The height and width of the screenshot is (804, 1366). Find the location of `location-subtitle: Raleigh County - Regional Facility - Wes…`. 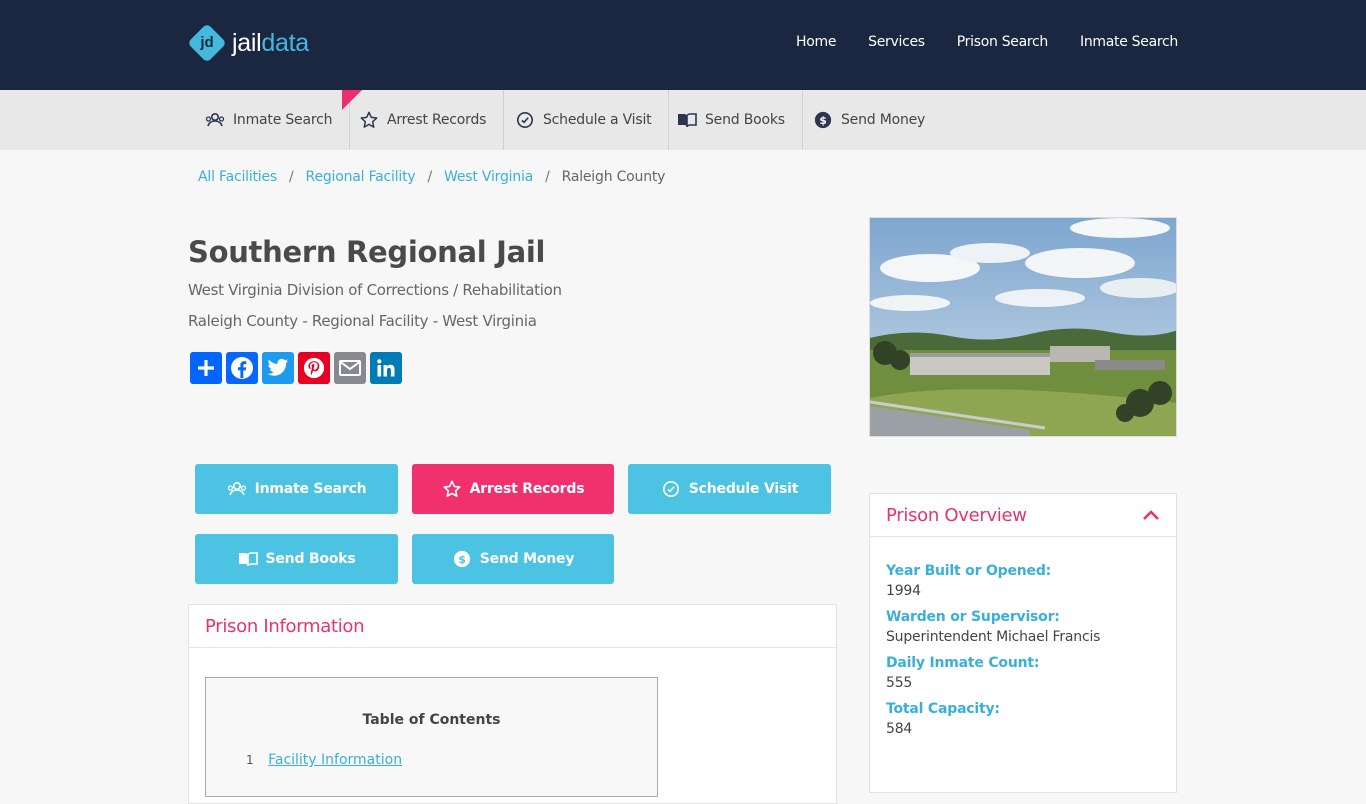

location-subtitle: Raleigh County - Regional Facility - Wes… is located at coordinates (362, 321).